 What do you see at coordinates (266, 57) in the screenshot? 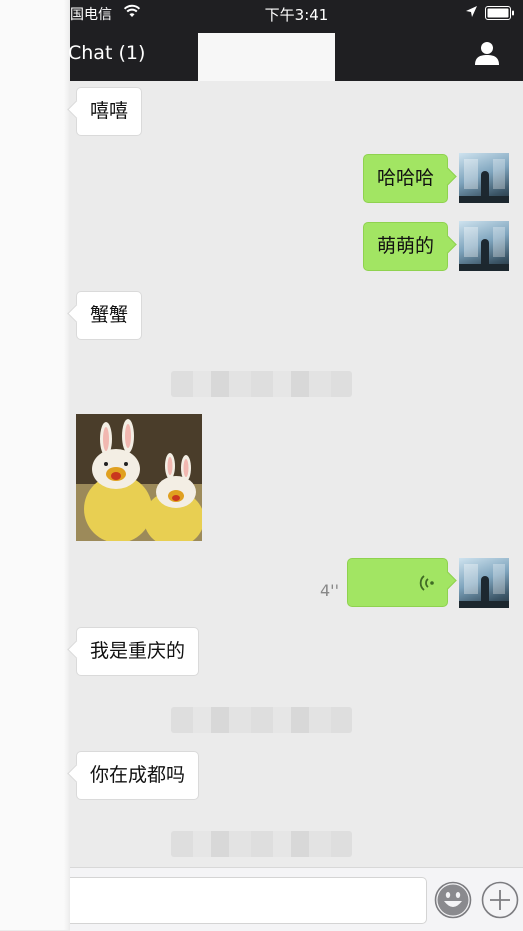
I see `redacted-name-area` at bounding box center [266, 57].